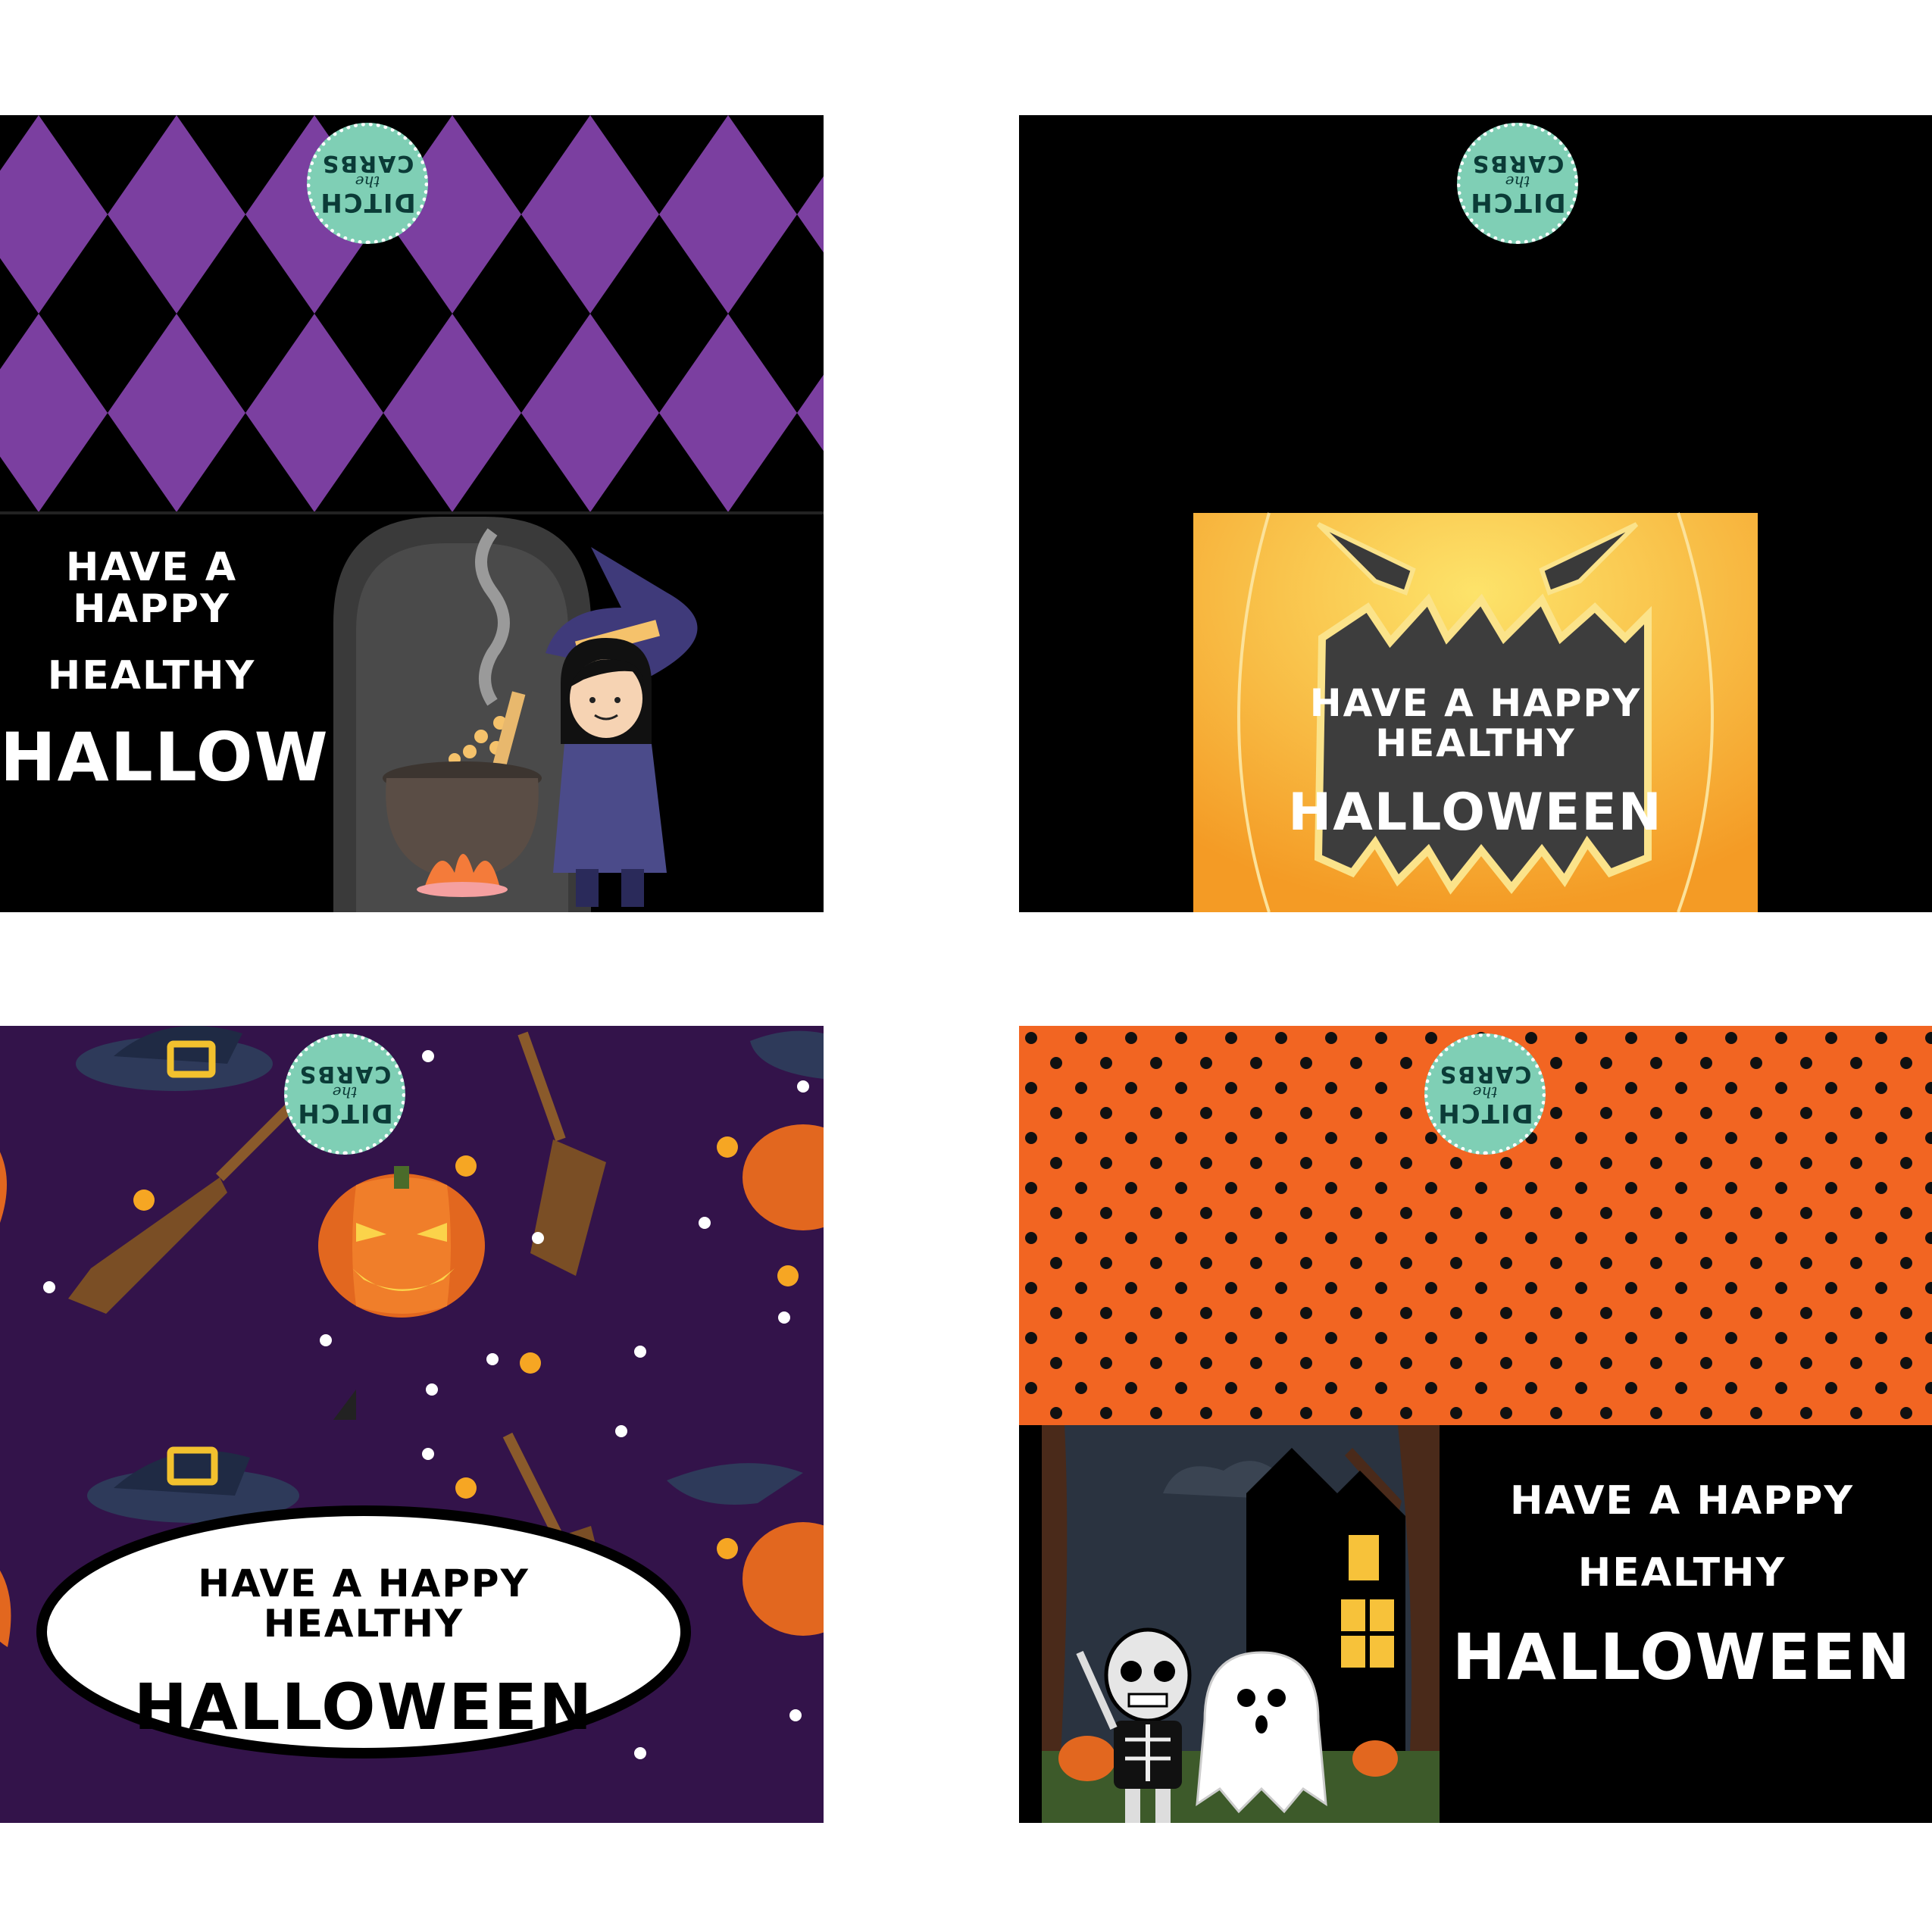  Describe the element at coordinates (1261, 1732) in the screenshot. I see `ghost-icon` at that location.